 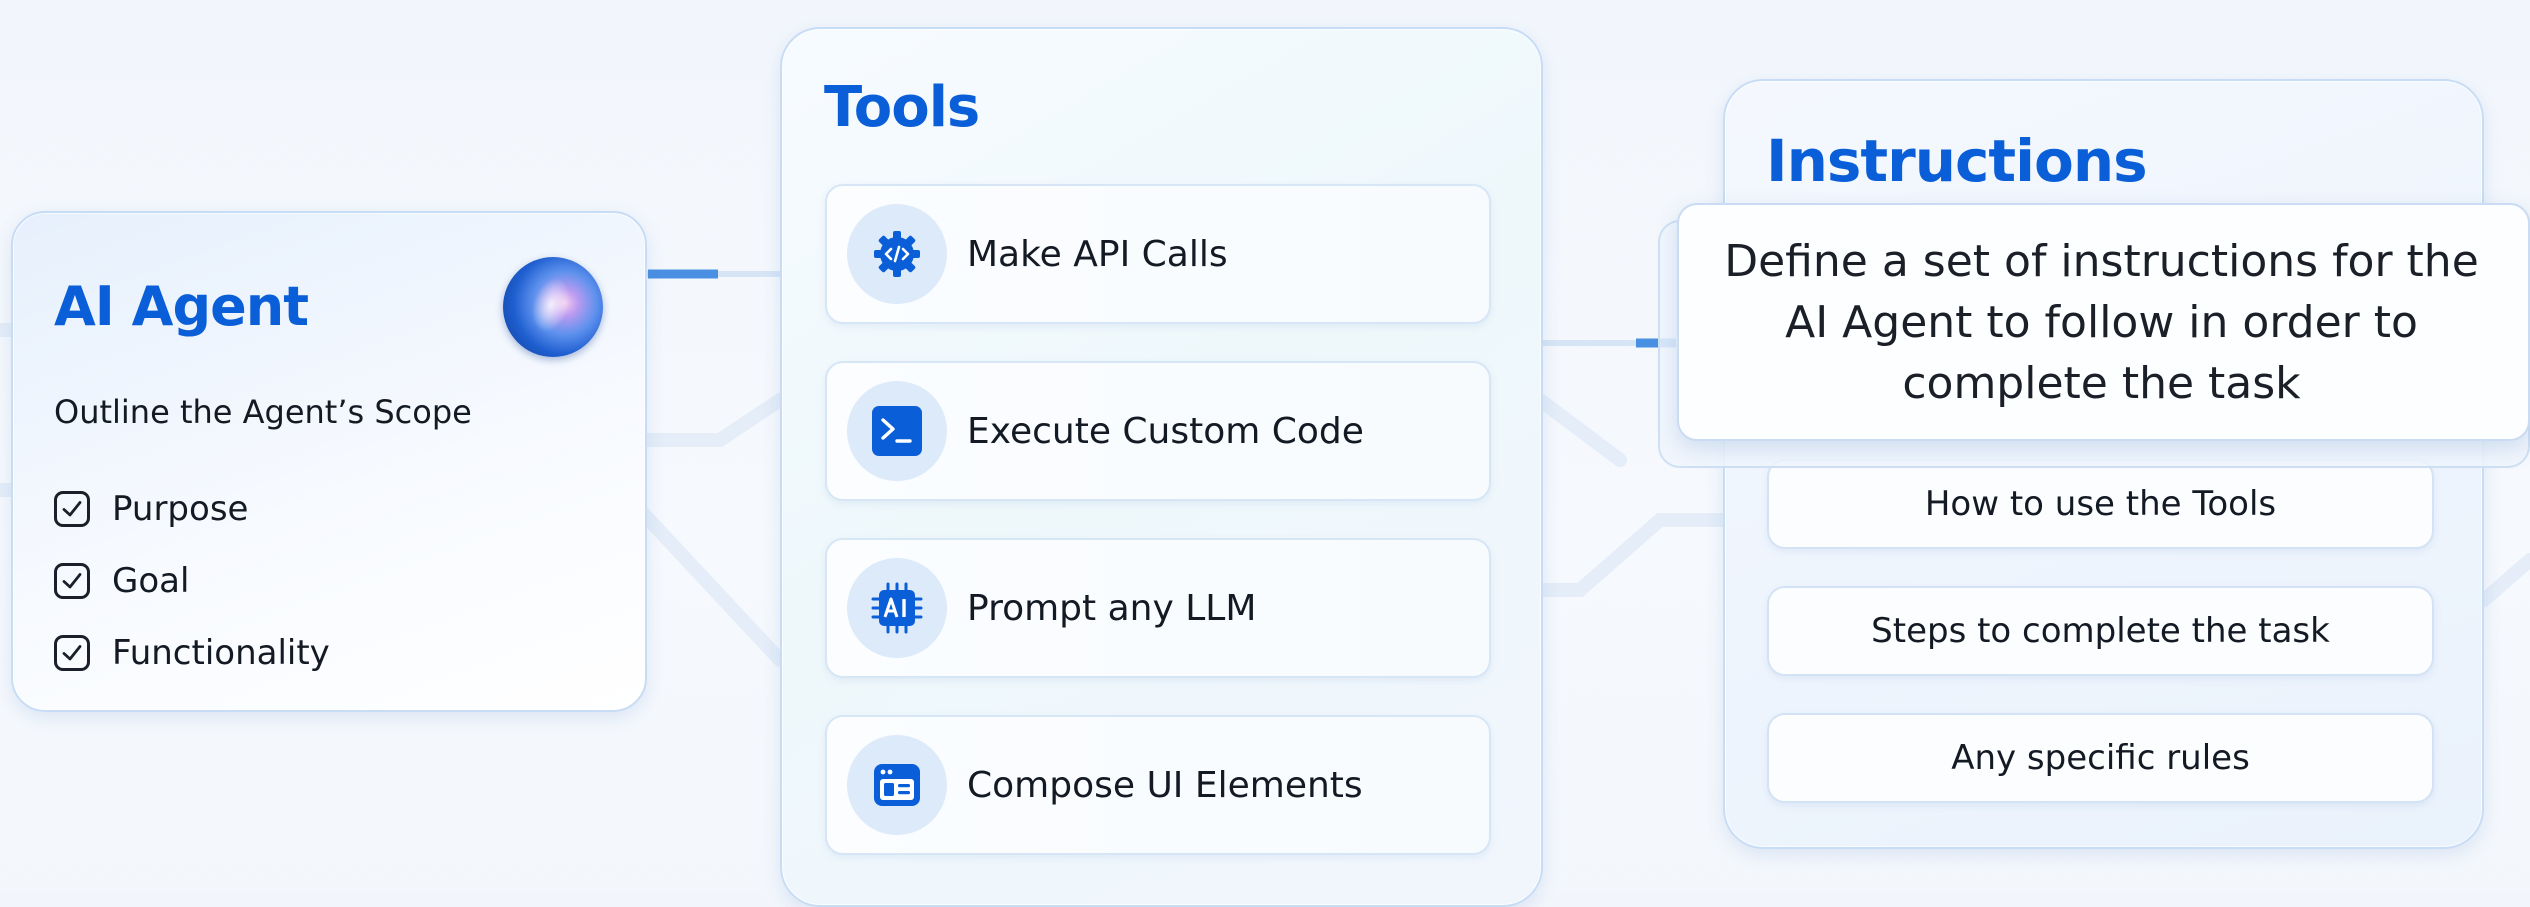 What do you see at coordinates (2100, 504) in the screenshot?
I see `instruction-item-how-to-use-tools: How to use the Tools` at bounding box center [2100, 504].